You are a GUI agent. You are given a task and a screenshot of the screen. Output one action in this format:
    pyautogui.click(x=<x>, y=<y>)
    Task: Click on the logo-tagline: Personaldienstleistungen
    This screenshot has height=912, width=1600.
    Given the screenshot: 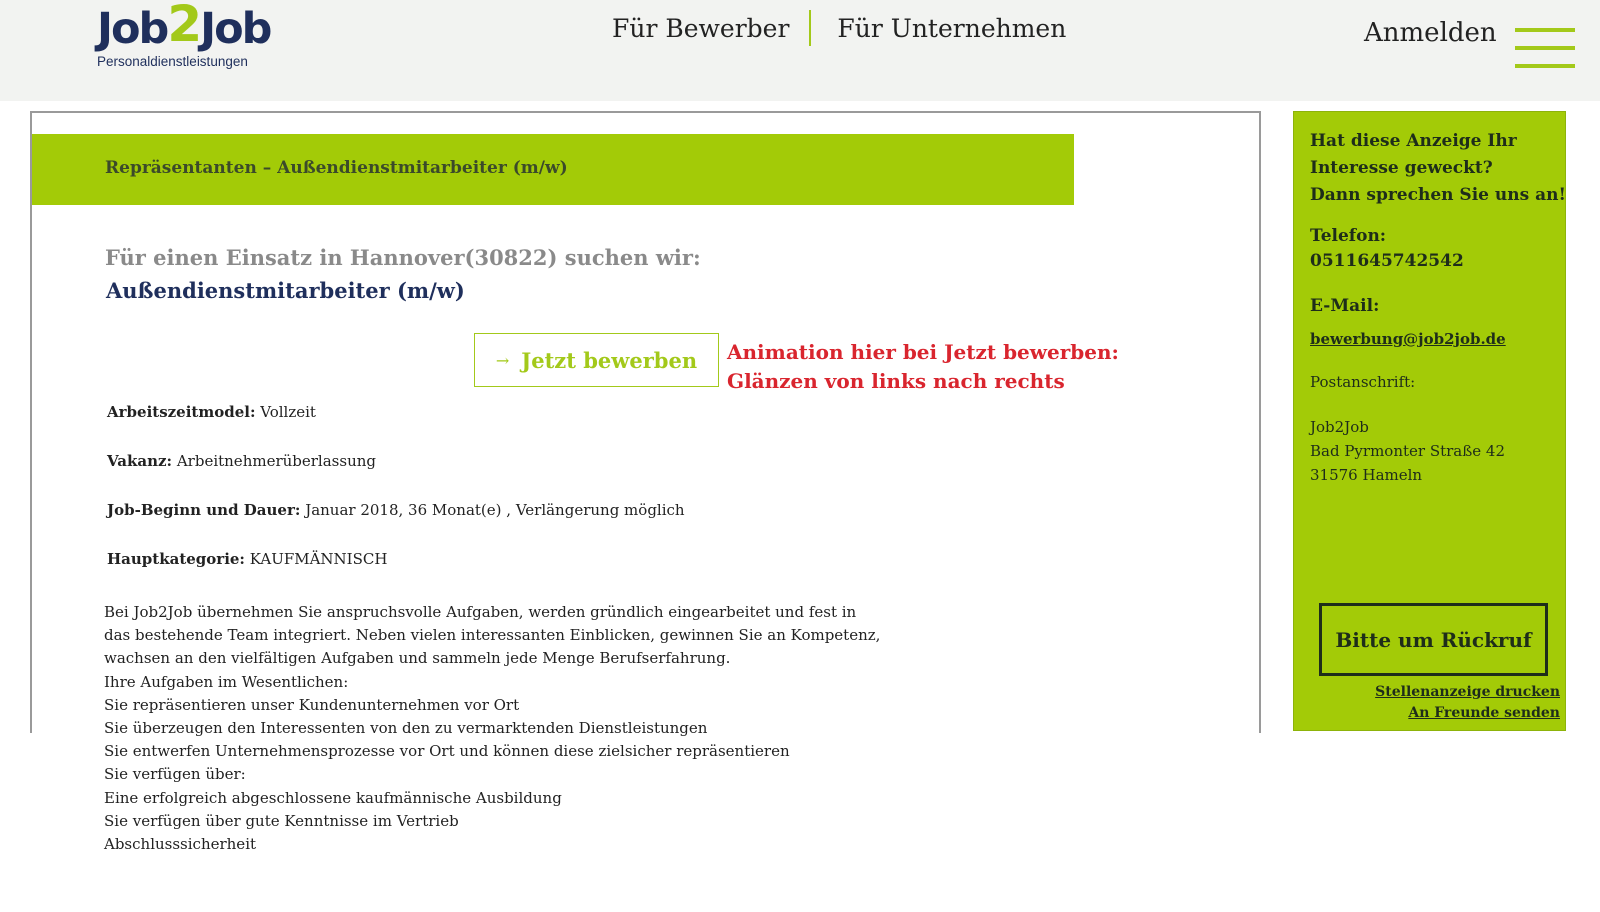 What is the action you would take?
    pyautogui.click(x=172, y=61)
    